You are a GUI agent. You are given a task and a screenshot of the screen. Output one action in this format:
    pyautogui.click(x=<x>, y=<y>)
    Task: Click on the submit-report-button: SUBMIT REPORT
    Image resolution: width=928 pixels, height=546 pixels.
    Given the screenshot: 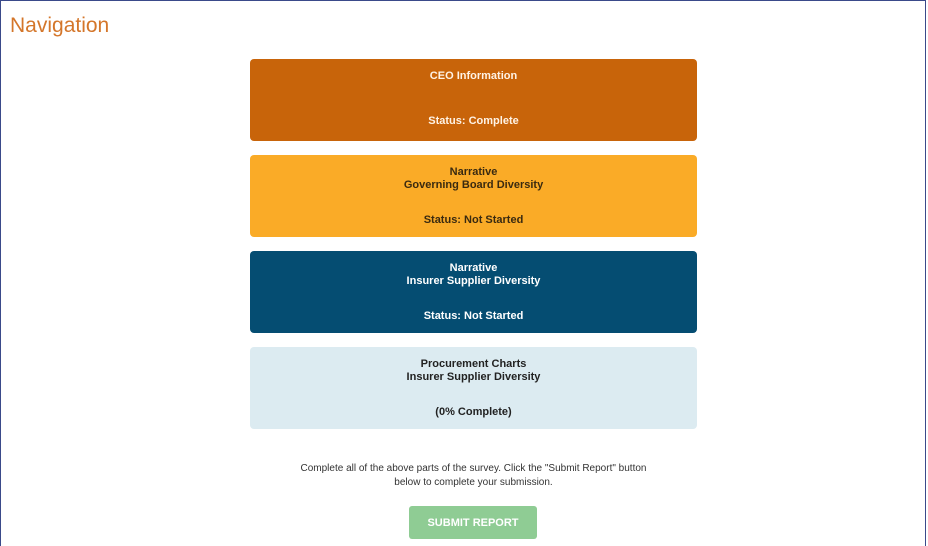 What is the action you would take?
    pyautogui.click(x=473, y=522)
    